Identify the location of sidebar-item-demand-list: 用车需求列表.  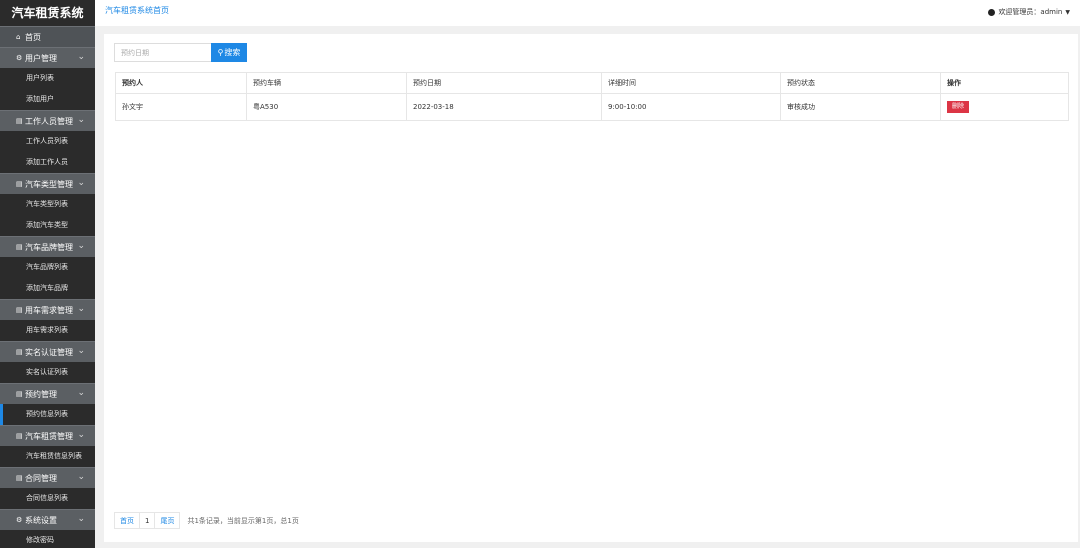
(47, 330).